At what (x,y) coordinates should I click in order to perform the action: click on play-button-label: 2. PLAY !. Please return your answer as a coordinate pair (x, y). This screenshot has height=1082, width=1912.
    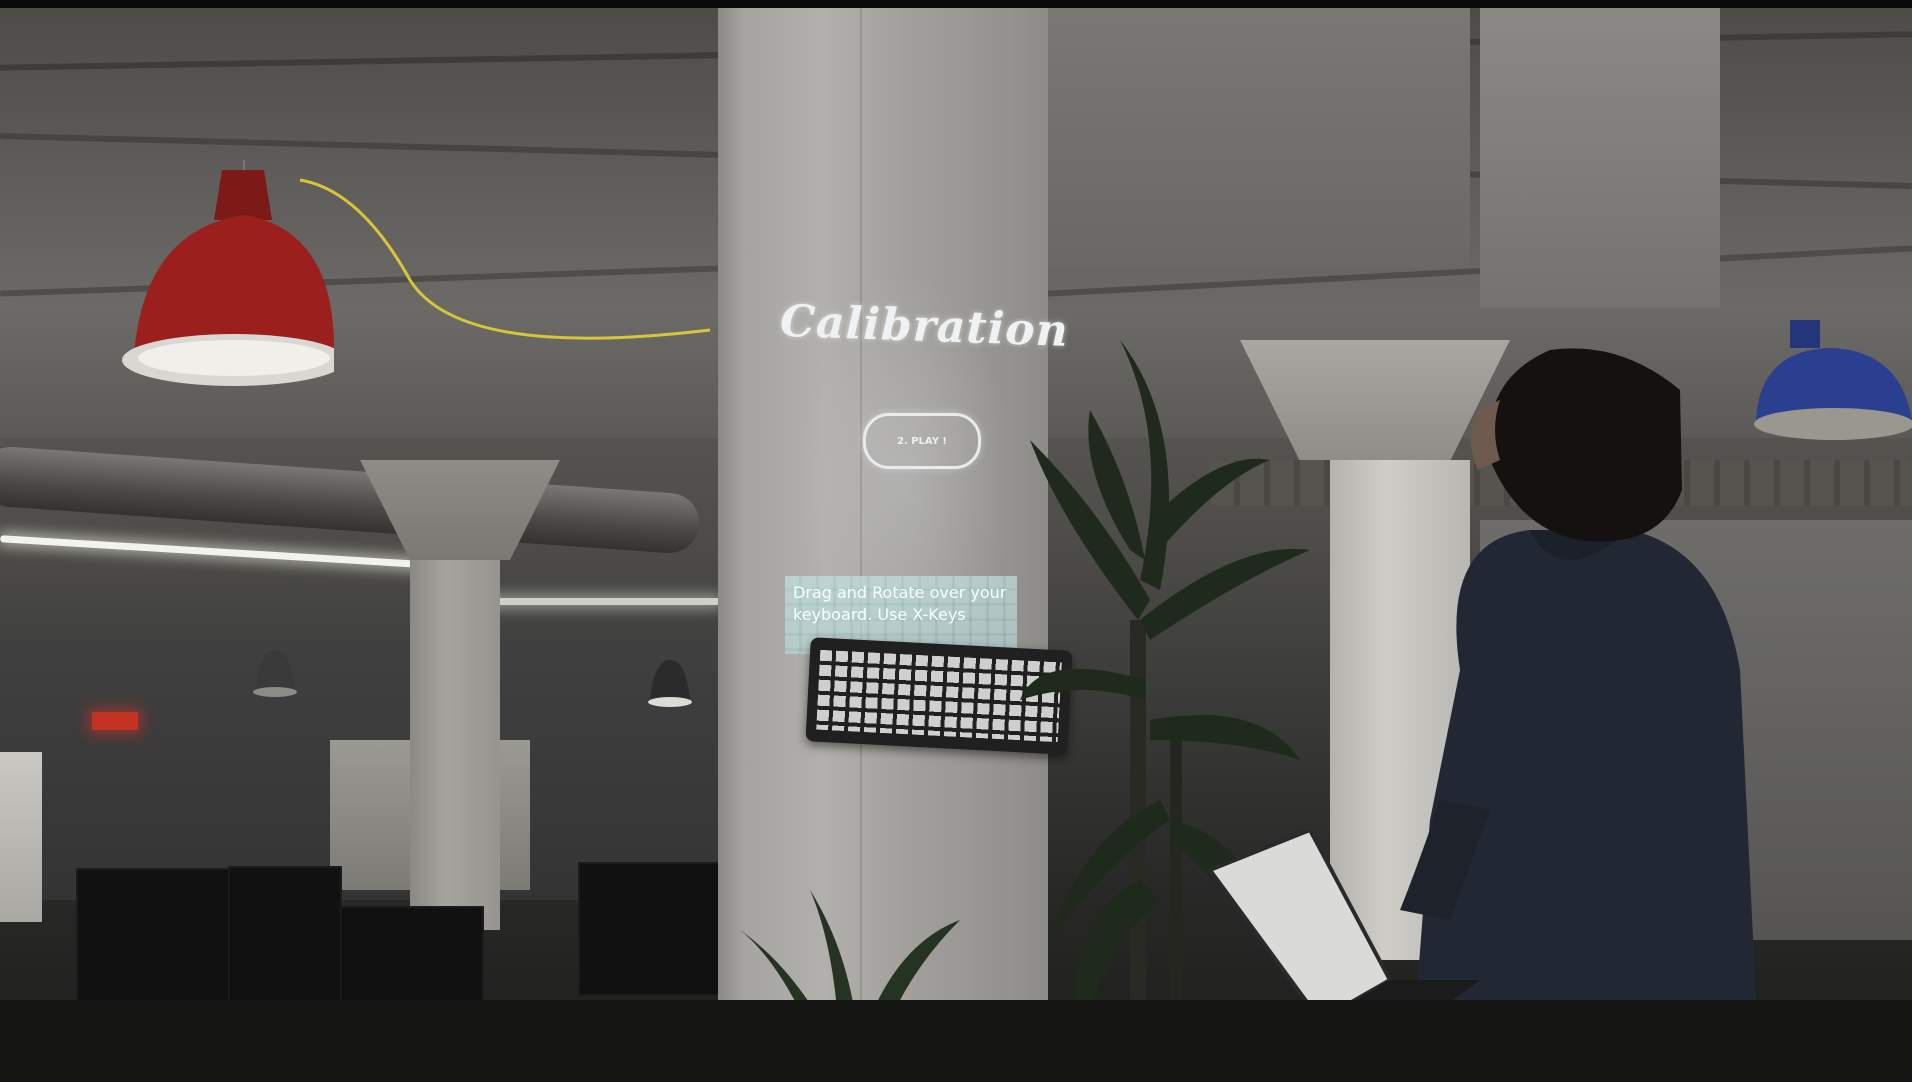
    Looking at the image, I should click on (921, 441).